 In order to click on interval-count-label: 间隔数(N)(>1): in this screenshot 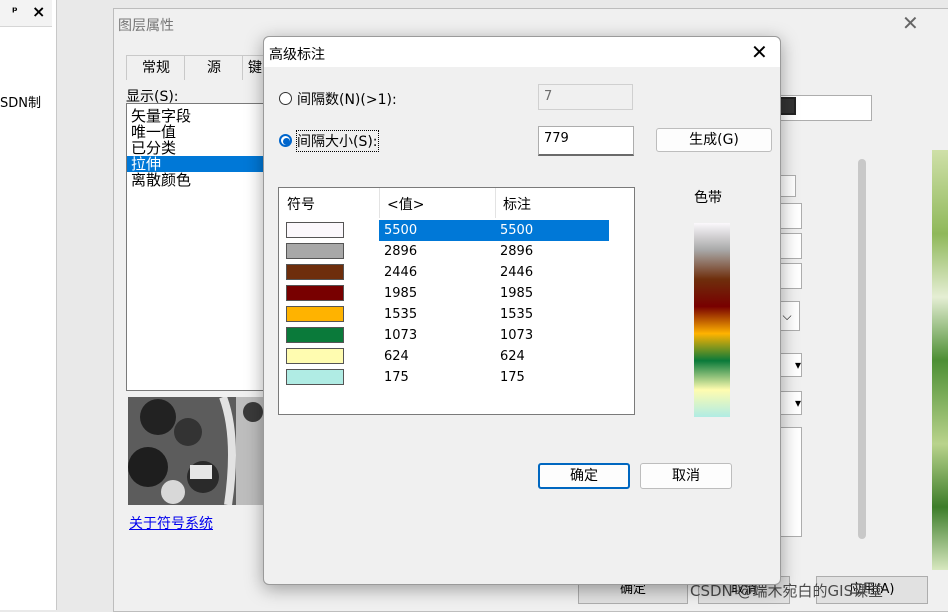, I will do `click(347, 99)`.